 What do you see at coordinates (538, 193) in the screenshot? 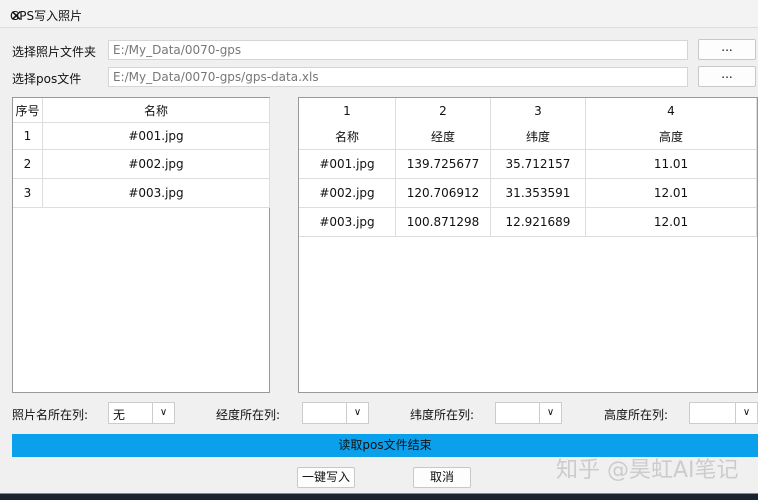
I see `table-cell: 31.353591` at bounding box center [538, 193].